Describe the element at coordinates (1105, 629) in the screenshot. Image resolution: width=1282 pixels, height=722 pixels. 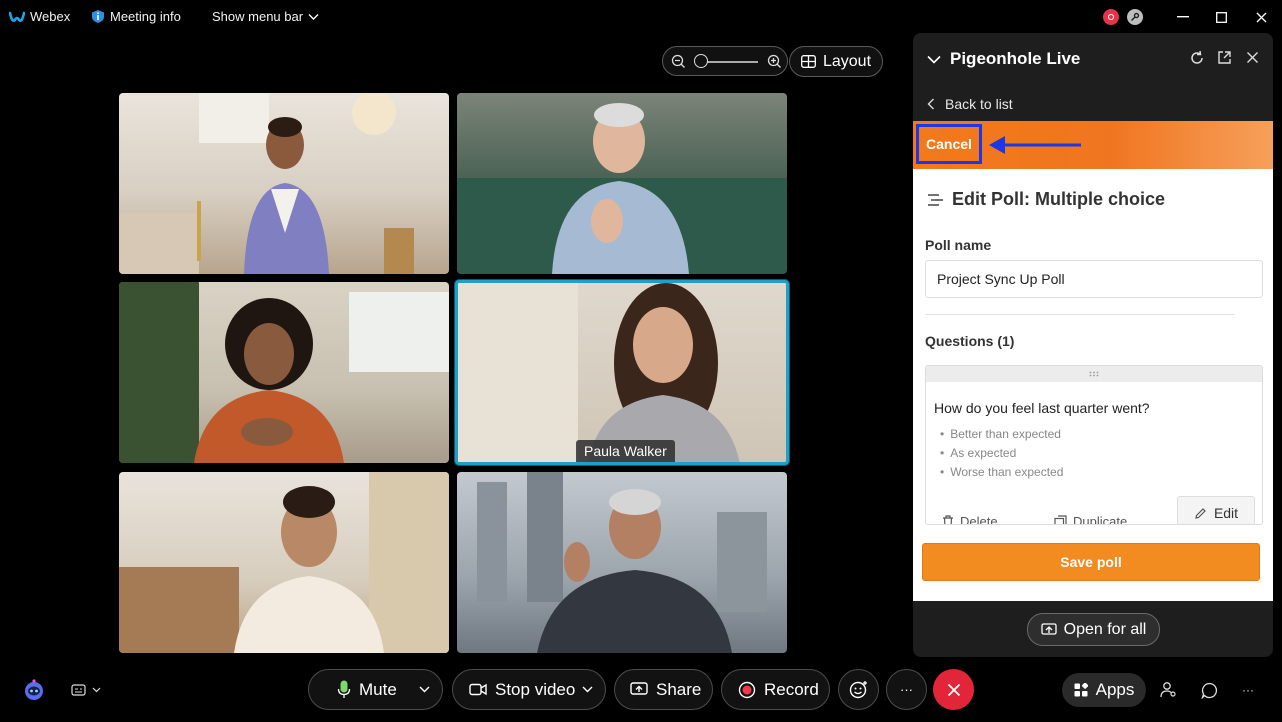
I see `open-for-all-label: Open for all` at that location.